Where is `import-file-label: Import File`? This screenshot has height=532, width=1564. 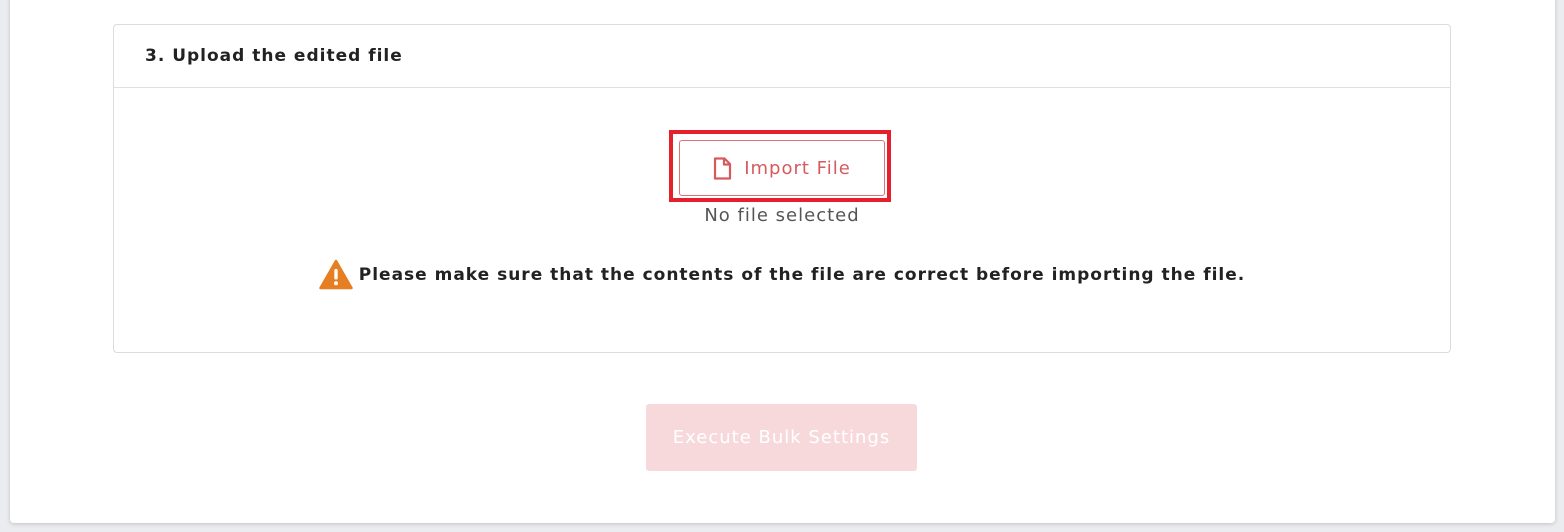 import-file-label: Import File is located at coordinates (797, 168).